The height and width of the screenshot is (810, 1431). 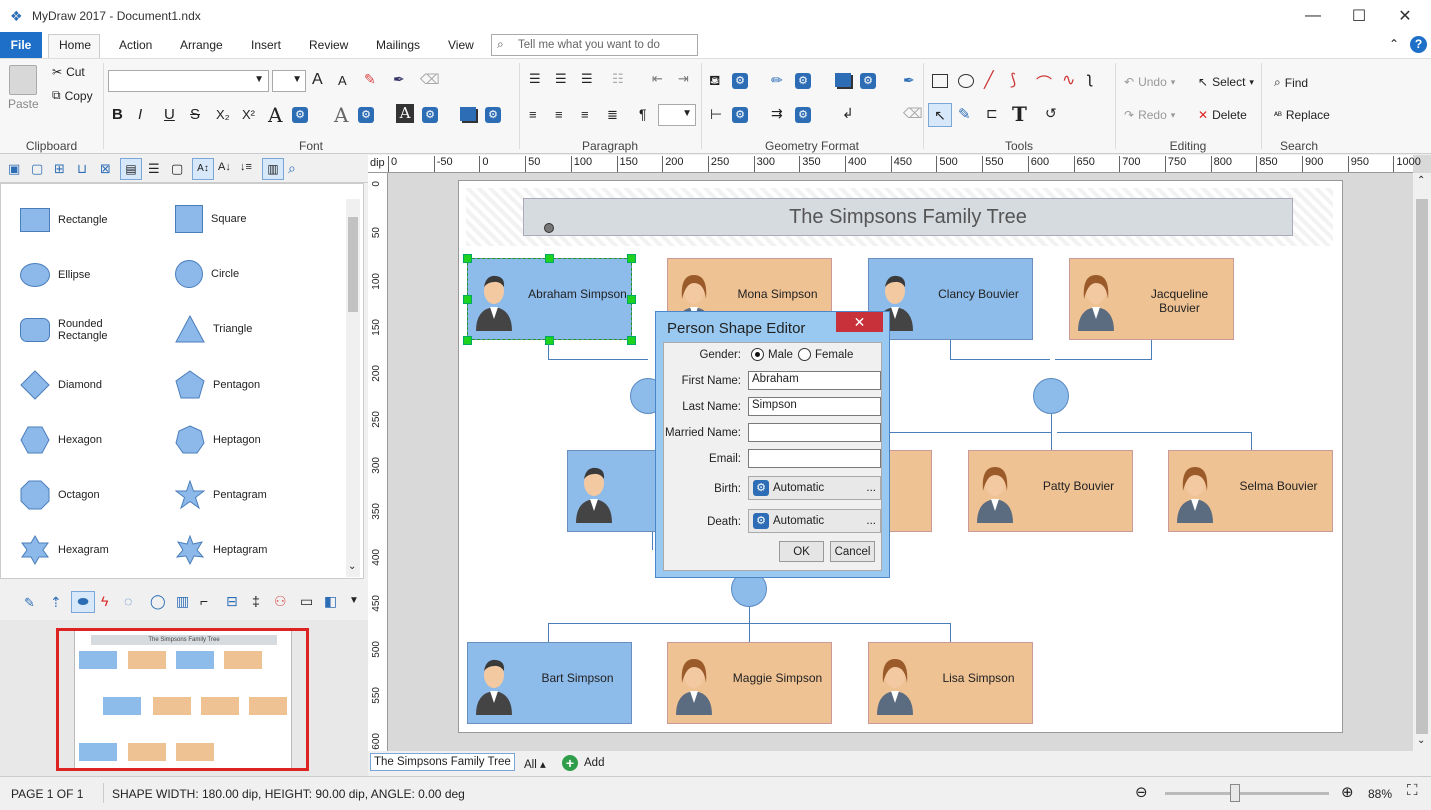 What do you see at coordinates (757, 354) in the screenshot?
I see `male-radio` at bounding box center [757, 354].